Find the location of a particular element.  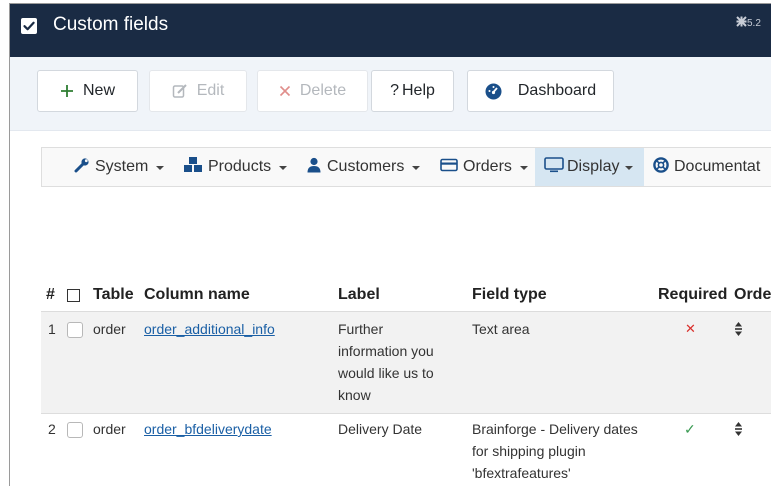

header-ordering: Orde is located at coordinates (752, 295).